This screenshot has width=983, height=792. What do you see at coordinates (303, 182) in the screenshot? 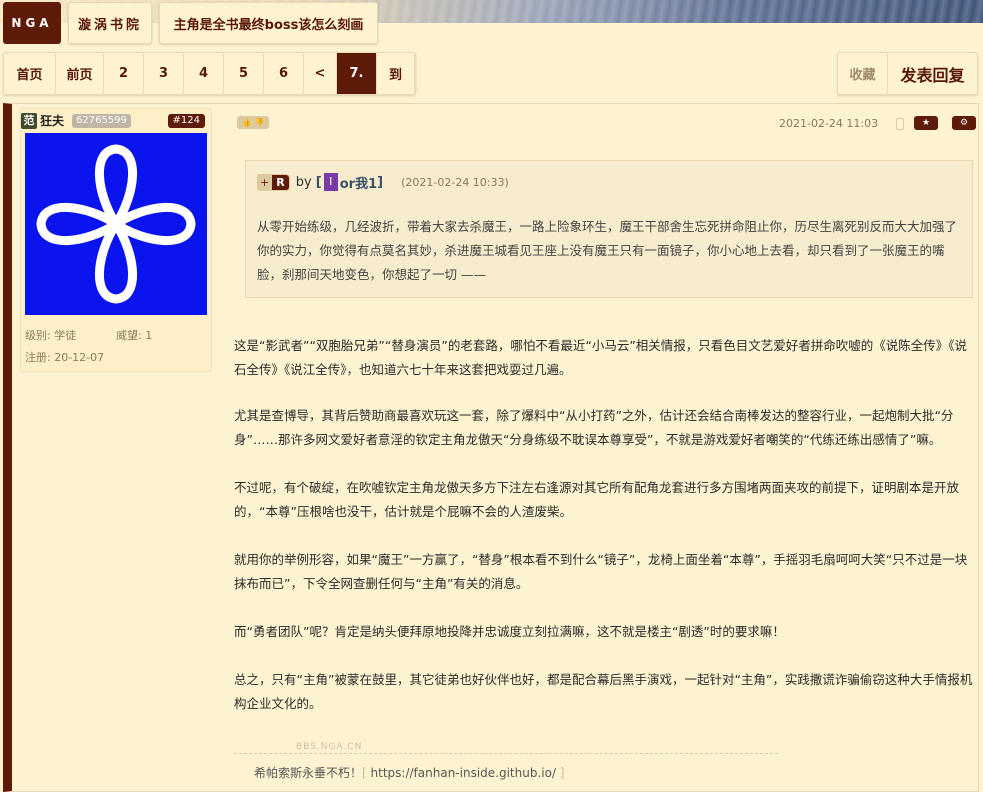
I see `quote-by: by` at bounding box center [303, 182].